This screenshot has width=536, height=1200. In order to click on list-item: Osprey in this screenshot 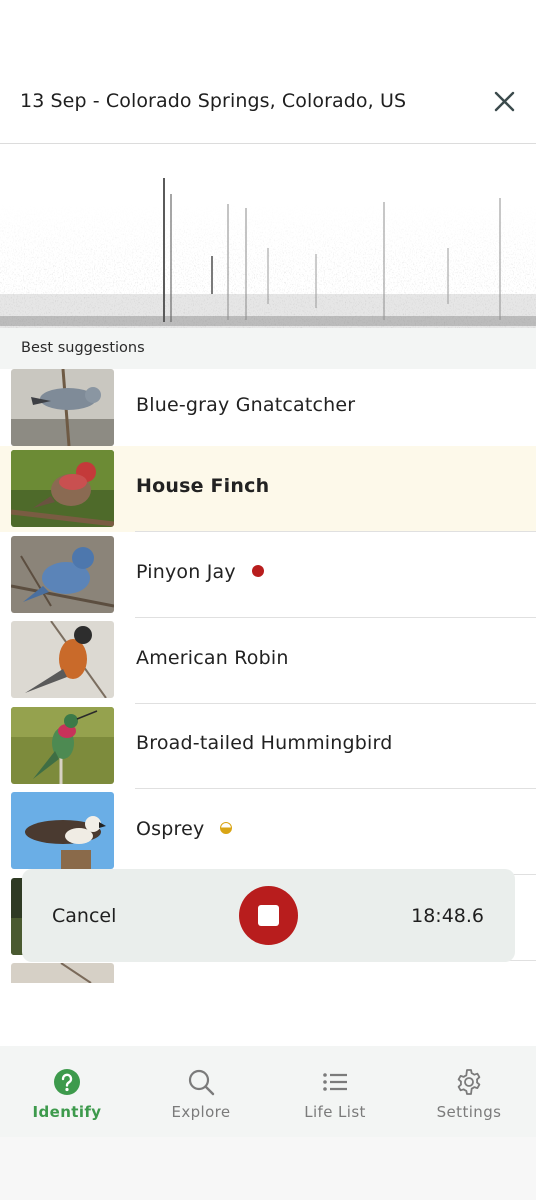, I will do `click(268, 832)`.